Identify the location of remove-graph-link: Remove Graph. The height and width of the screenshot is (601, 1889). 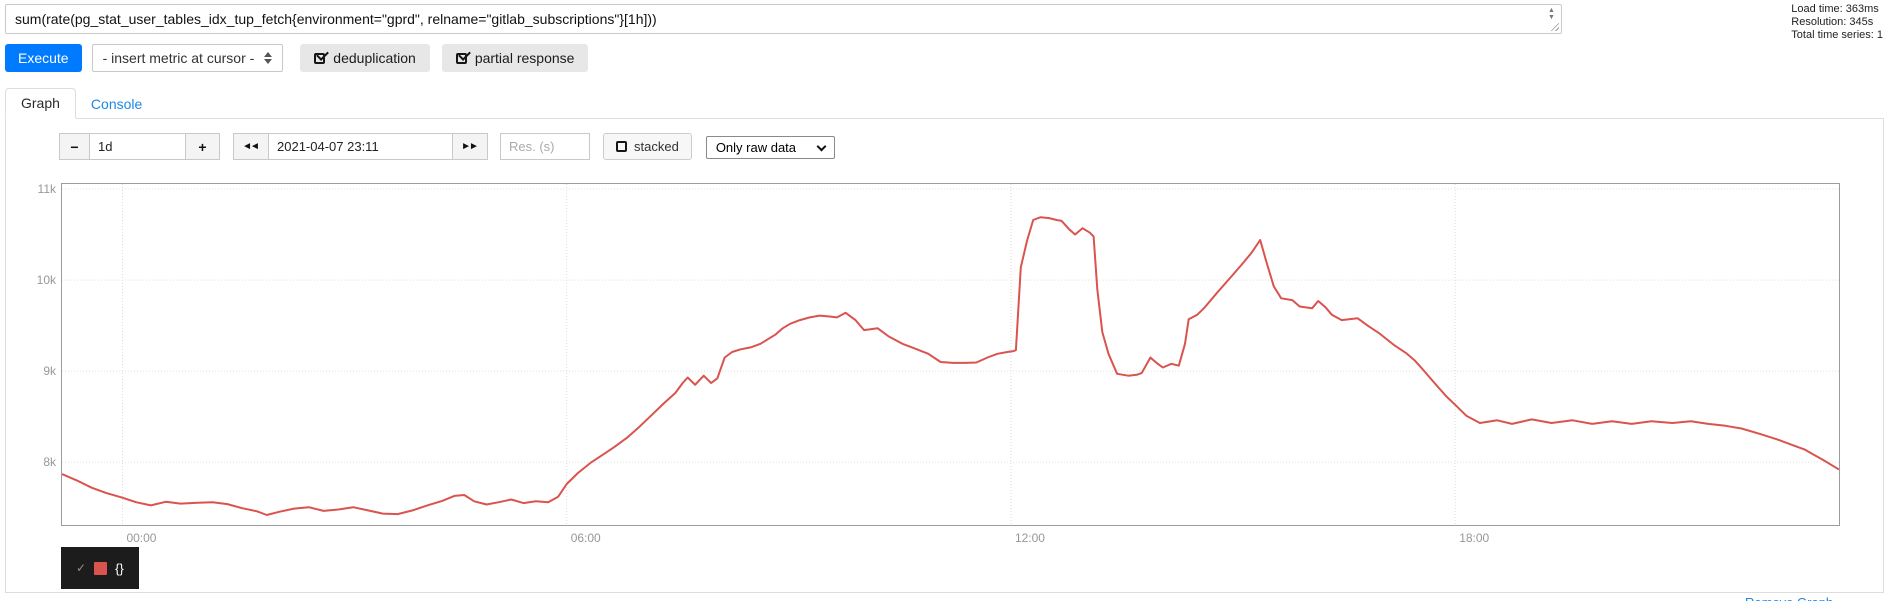
(1789, 598).